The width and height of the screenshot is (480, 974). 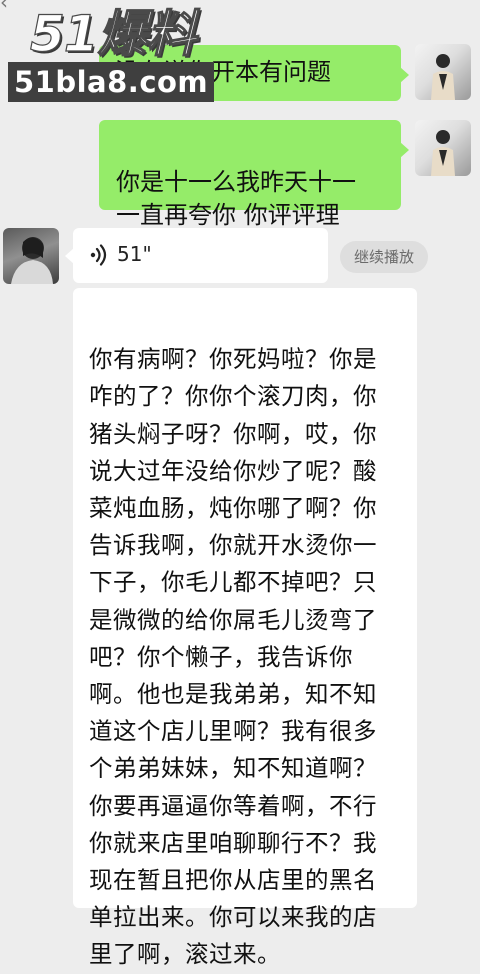 I want to click on voice-wave-icon, so click(x=98, y=255).